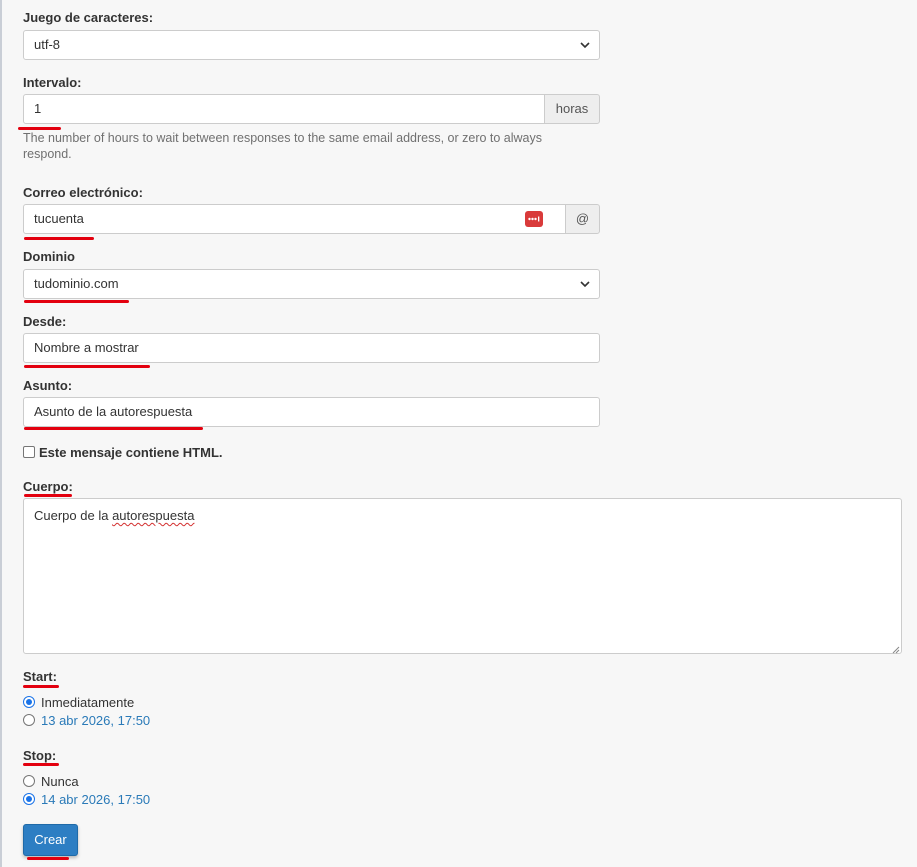  I want to click on body-text-misspelled: autorespuesta, so click(153, 515).